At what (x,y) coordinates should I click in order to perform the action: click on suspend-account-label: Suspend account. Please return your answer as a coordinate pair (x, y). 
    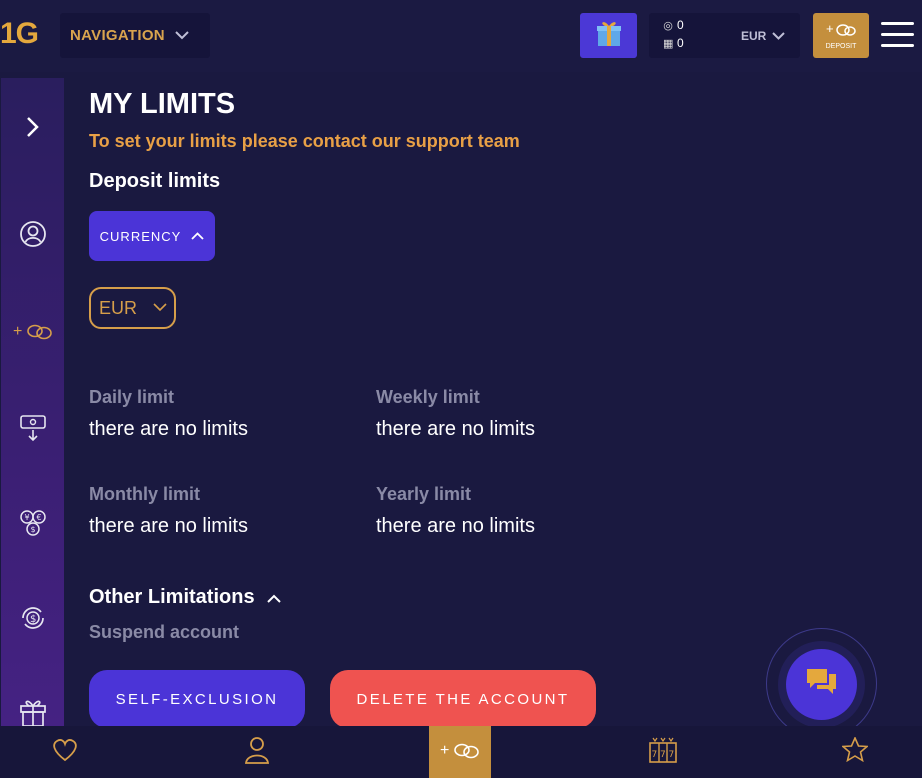
    Looking at the image, I should click on (164, 632).